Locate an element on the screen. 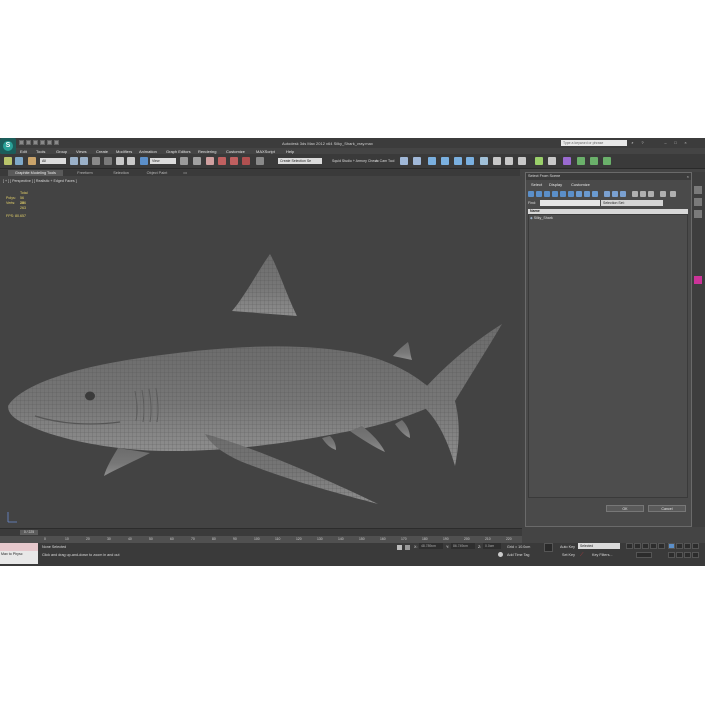  hold-icon is located at coordinates (56, 142).